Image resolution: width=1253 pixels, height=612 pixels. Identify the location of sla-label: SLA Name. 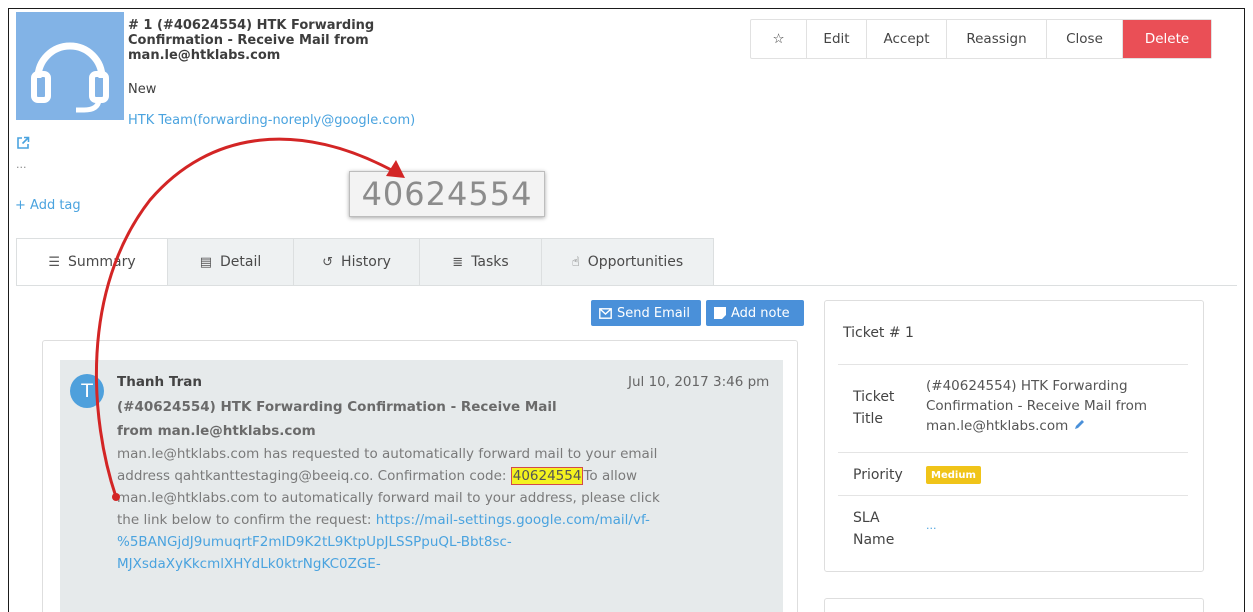
(874, 529).